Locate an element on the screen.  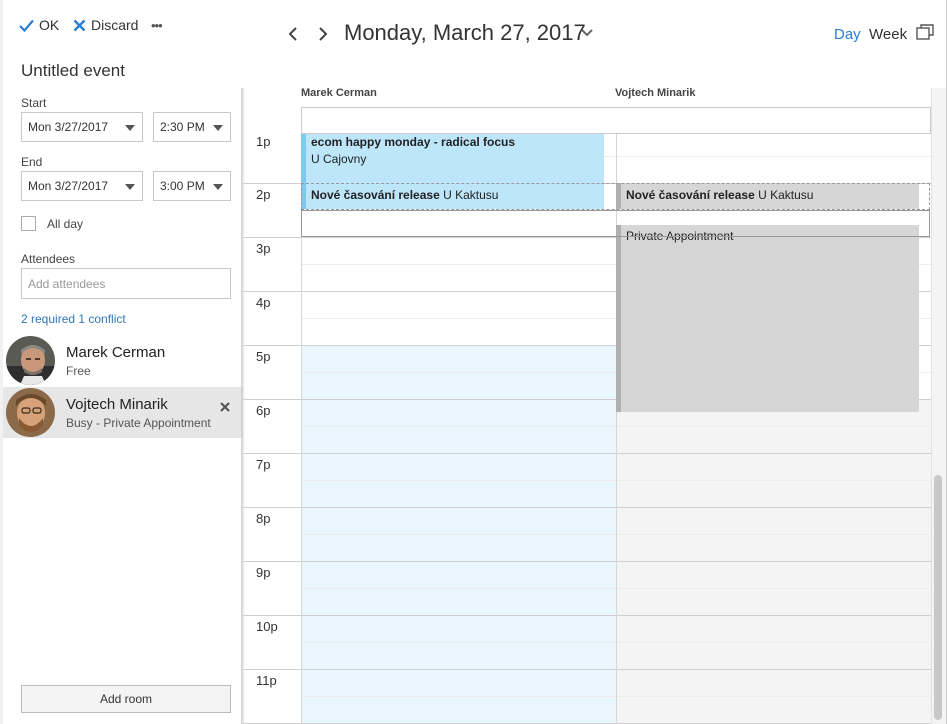
hour-label: 10p is located at coordinates (267, 626).